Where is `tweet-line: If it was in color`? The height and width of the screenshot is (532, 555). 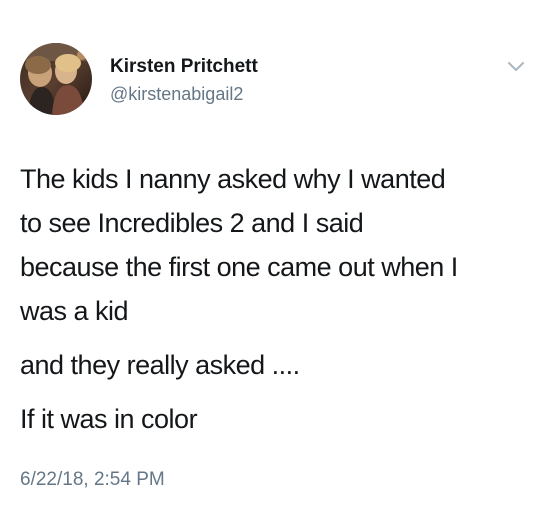
tweet-line: If it was in color is located at coordinates (109, 419).